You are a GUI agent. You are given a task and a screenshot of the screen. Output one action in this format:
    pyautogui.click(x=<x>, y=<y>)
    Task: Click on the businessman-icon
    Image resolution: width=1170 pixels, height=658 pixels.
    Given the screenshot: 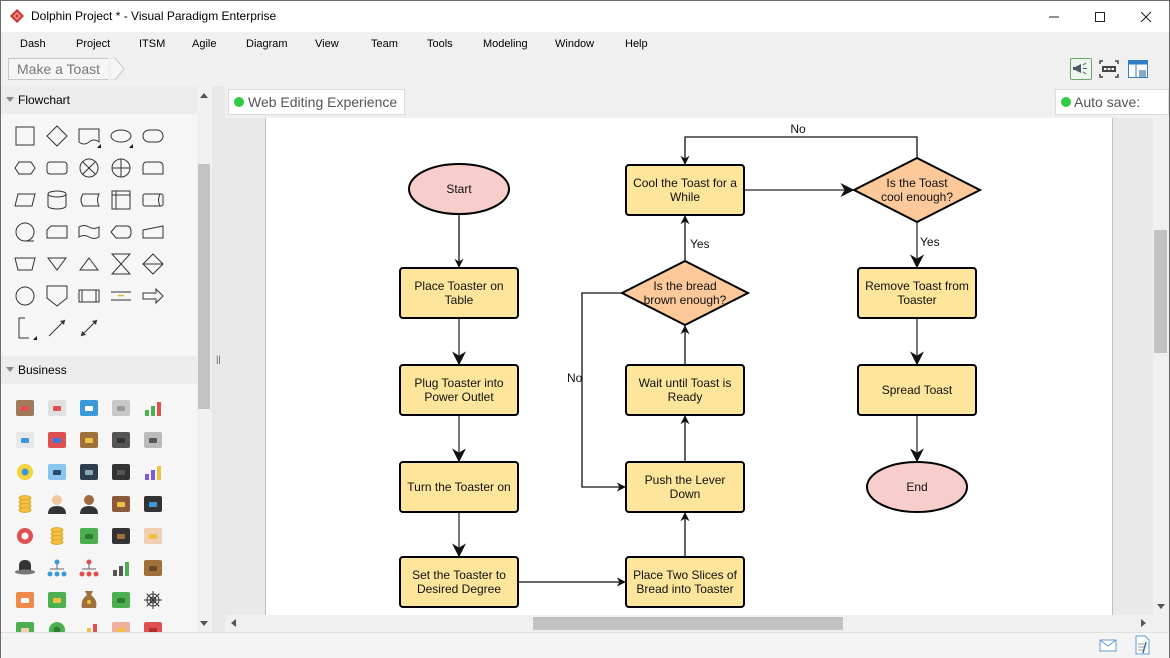 What is the action you would take?
    pyautogui.click(x=89, y=504)
    